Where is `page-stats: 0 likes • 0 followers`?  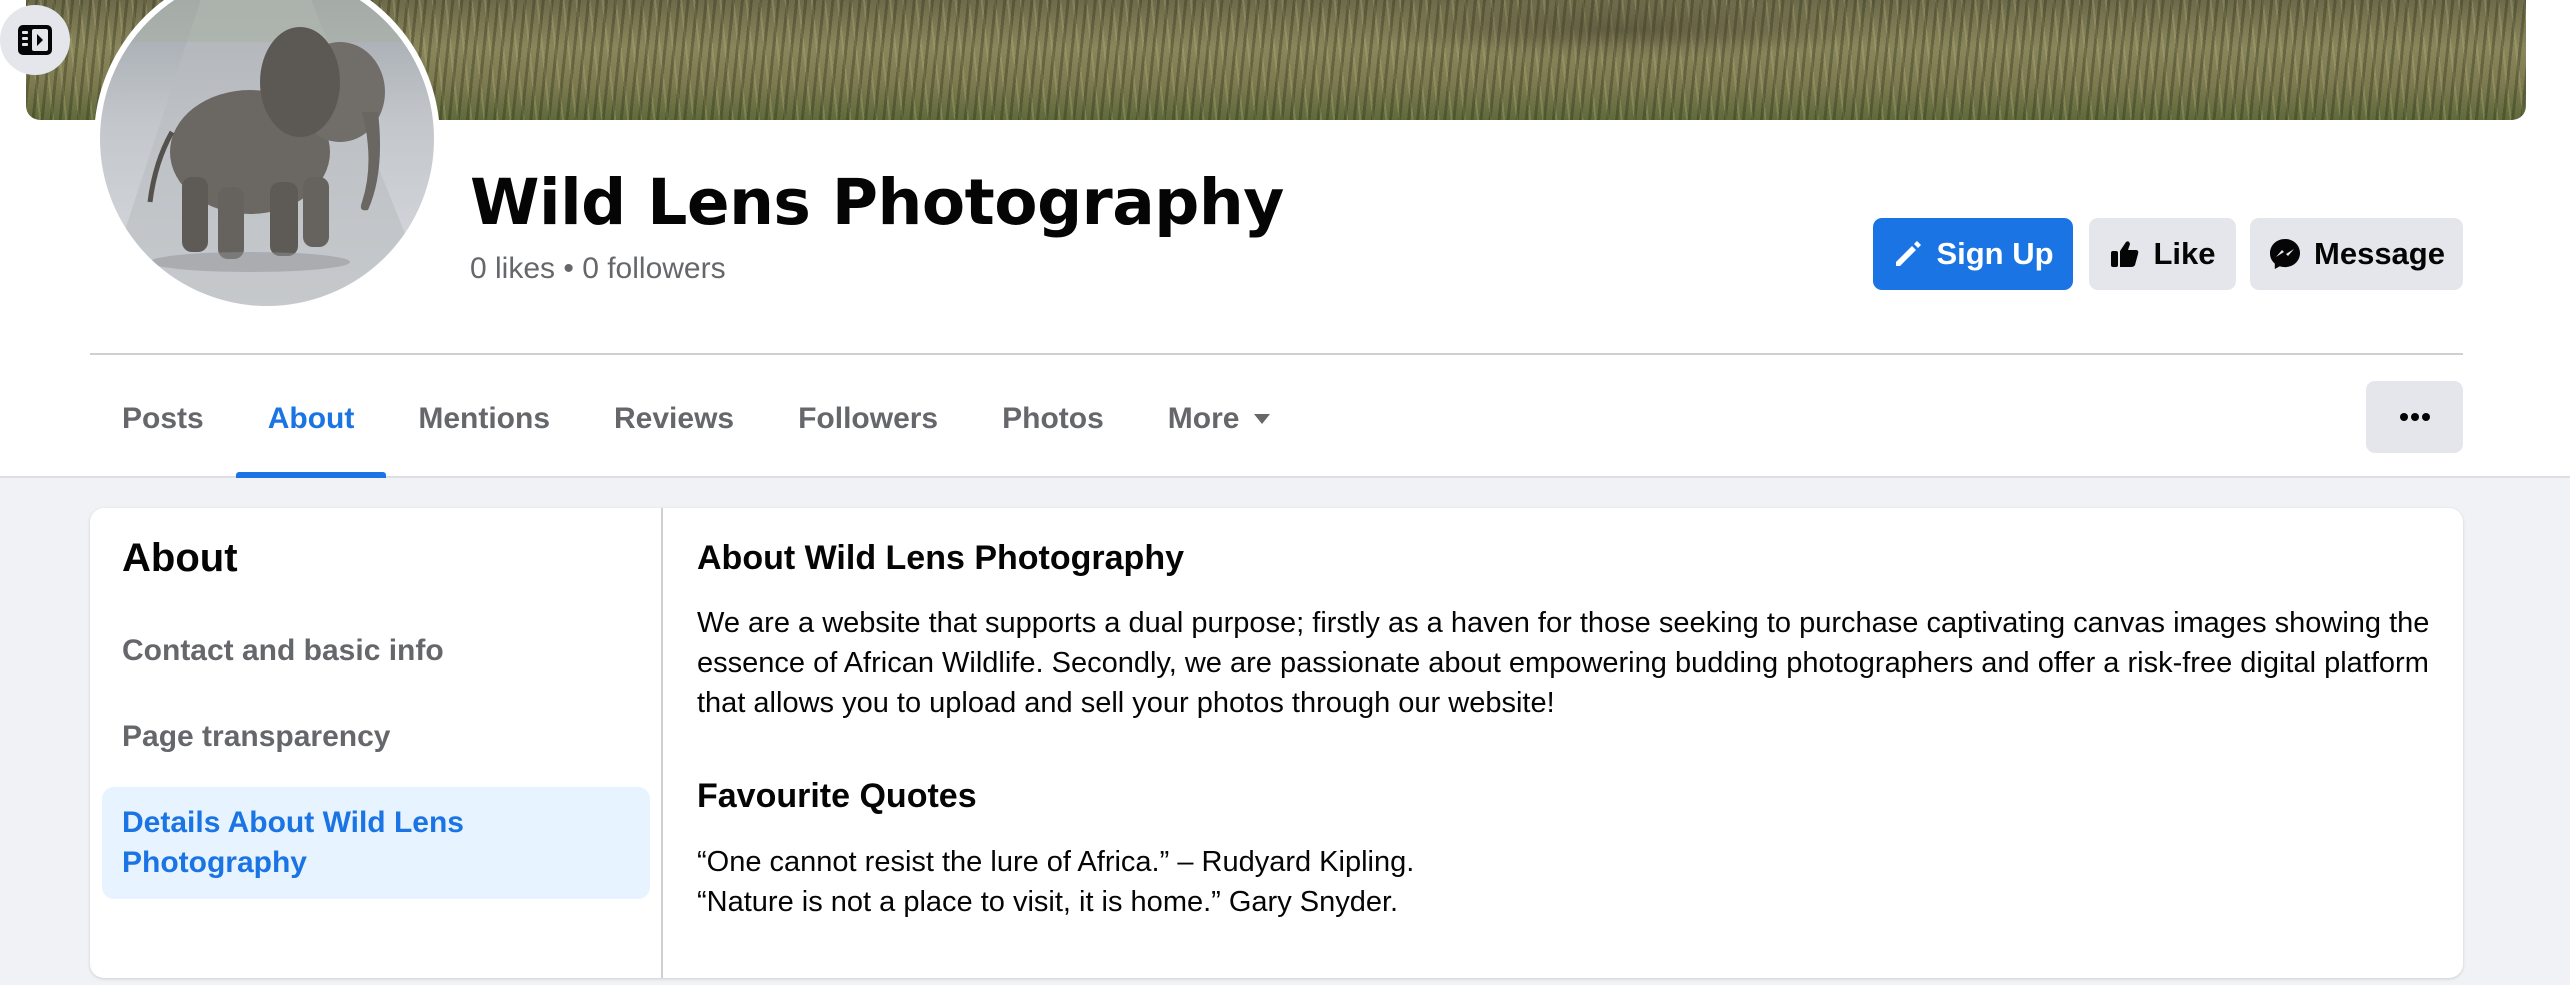 page-stats: 0 likes • 0 followers is located at coordinates (598, 269).